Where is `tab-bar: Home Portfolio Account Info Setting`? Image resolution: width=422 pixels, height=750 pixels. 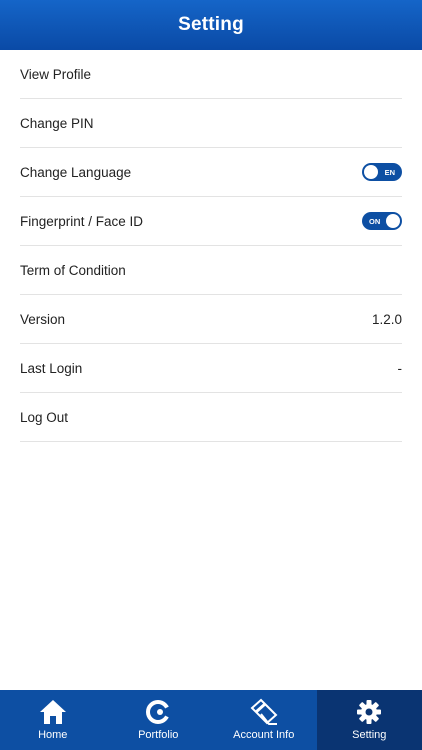
tab-bar: Home Portfolio Account Info Setting is located at coordinates (211, 720).